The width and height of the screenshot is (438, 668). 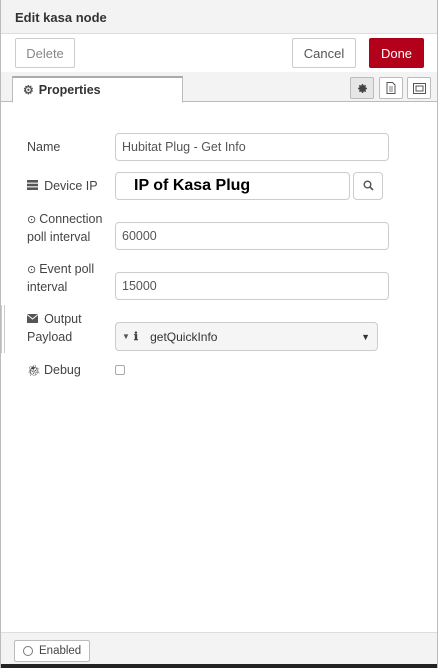 What do you see at coordinates (252, 147) in the screenshot?
I see `name-input: Hubitat Plug - Get Info` at bounding box center [252, 147].